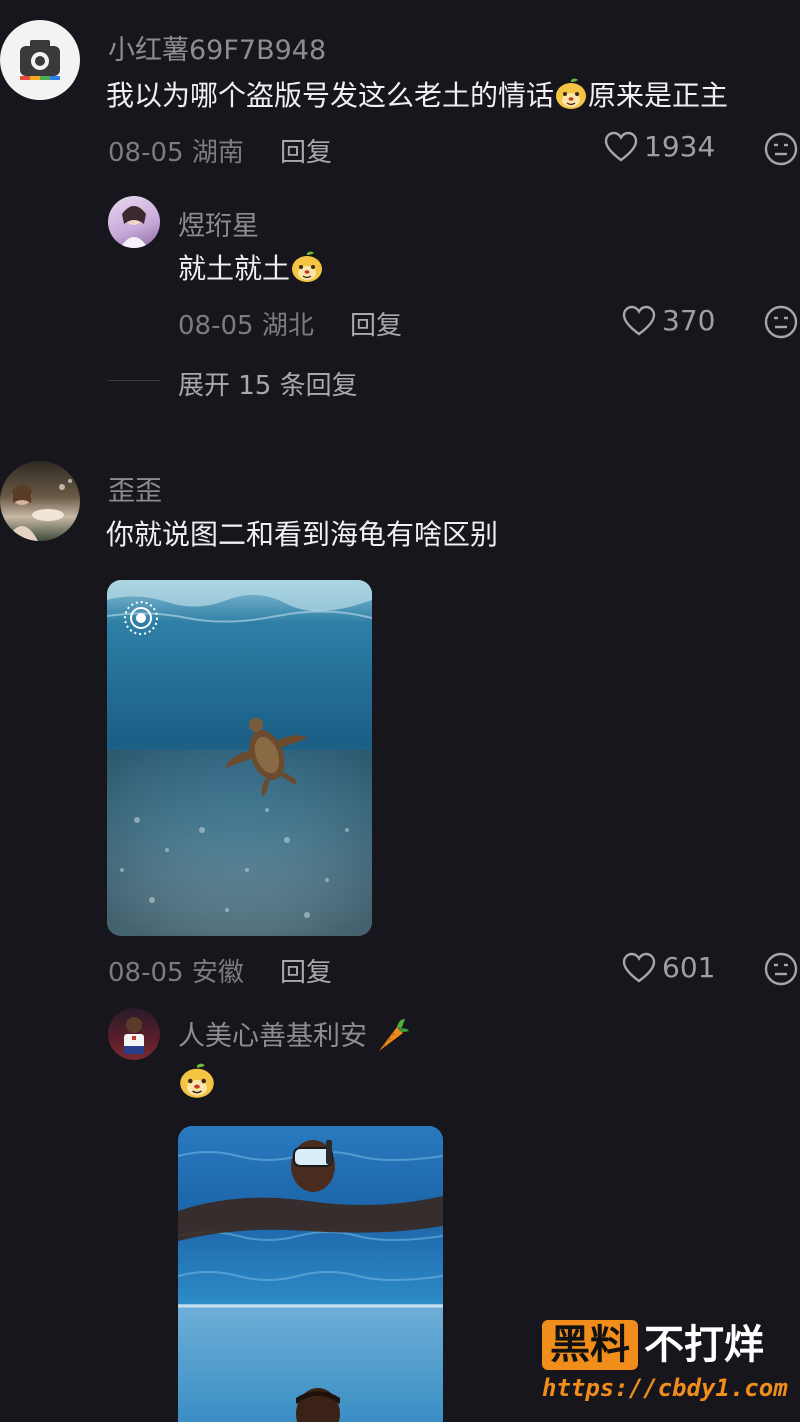  What do you see at coordinates (217, 973) in the screenshot?
I see `region-text: 安徽` at bounding box center [217, 973].